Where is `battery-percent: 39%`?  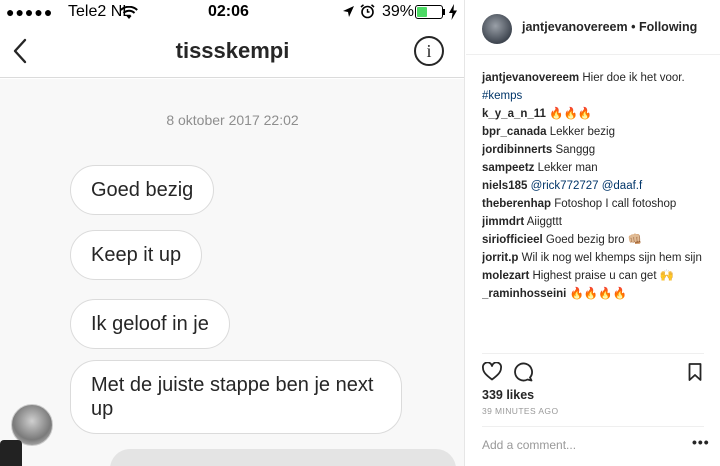 battery-percent: 39% is located at coordinates (398, 11).